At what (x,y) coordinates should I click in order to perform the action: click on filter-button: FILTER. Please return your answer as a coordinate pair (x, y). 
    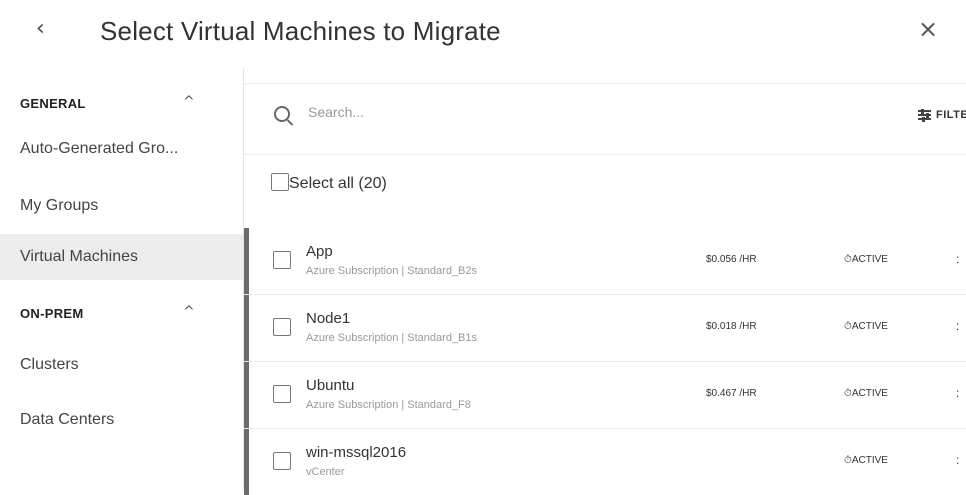
    Looking at the image, I should click on (951, 115).